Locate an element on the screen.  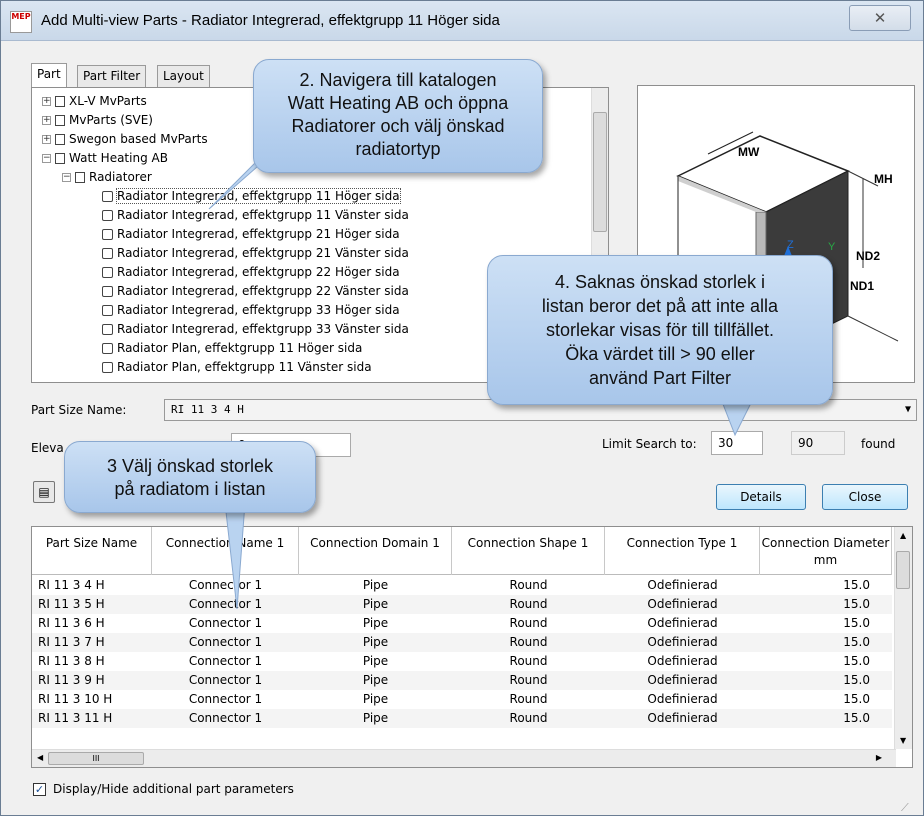
dim-label-mw: MW is located at coordinates (749, 152).